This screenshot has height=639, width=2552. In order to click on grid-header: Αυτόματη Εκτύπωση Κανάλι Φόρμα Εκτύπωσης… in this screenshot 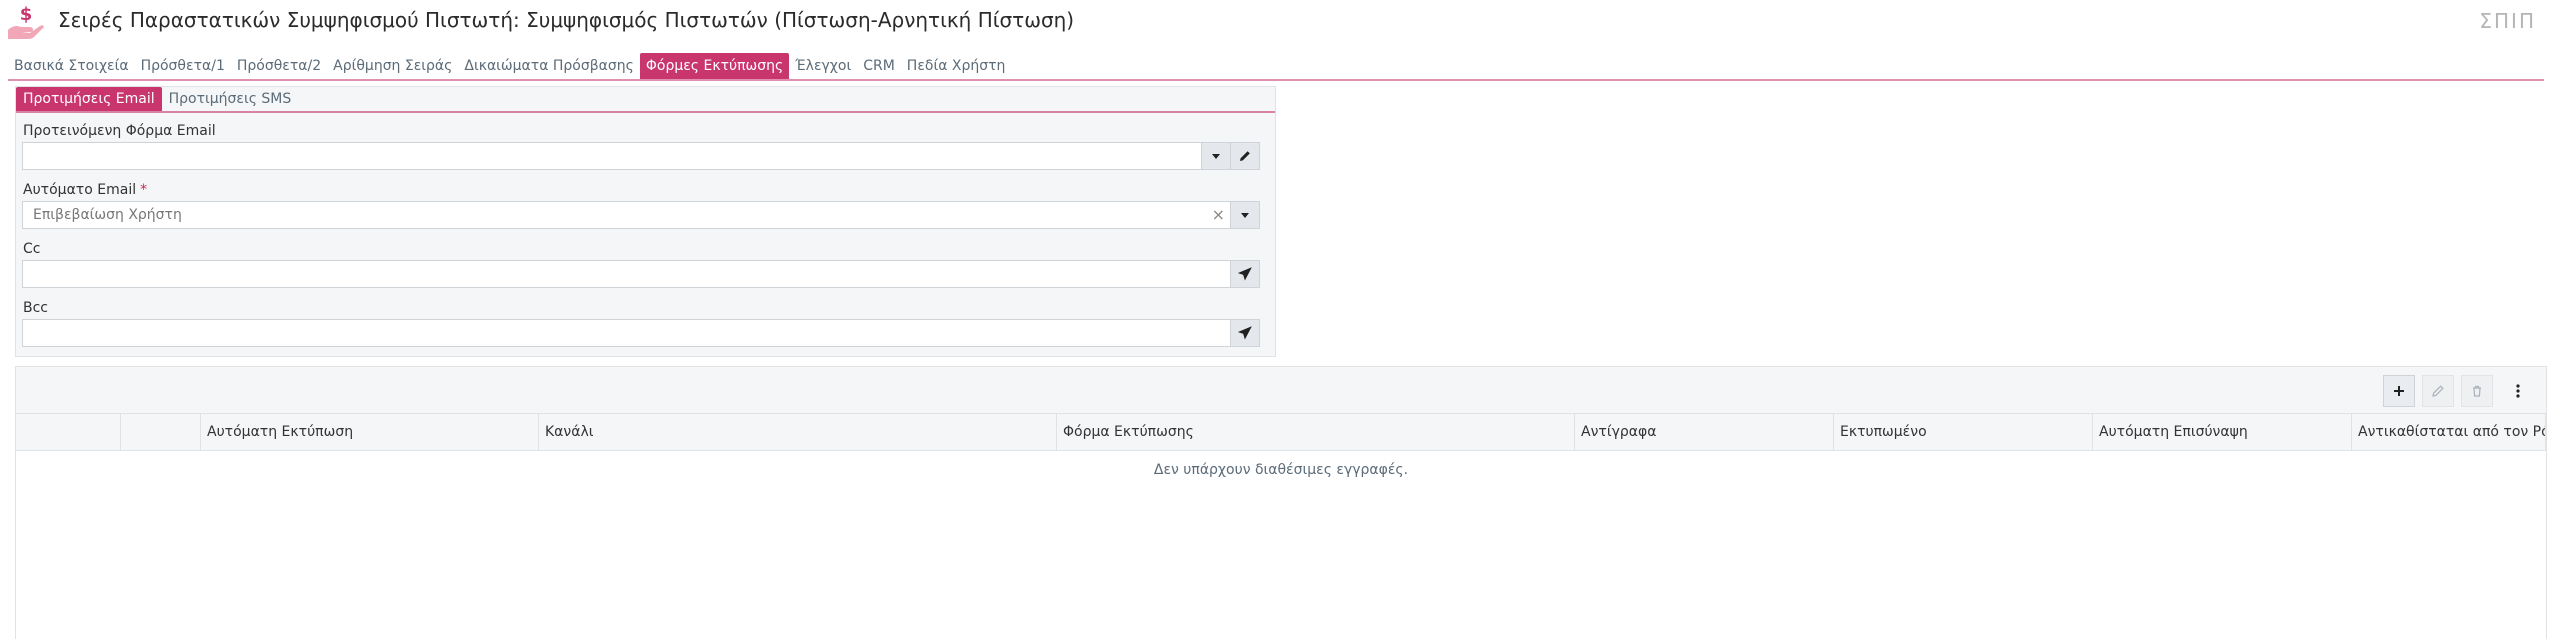, I will do `click(1281, 432)`.